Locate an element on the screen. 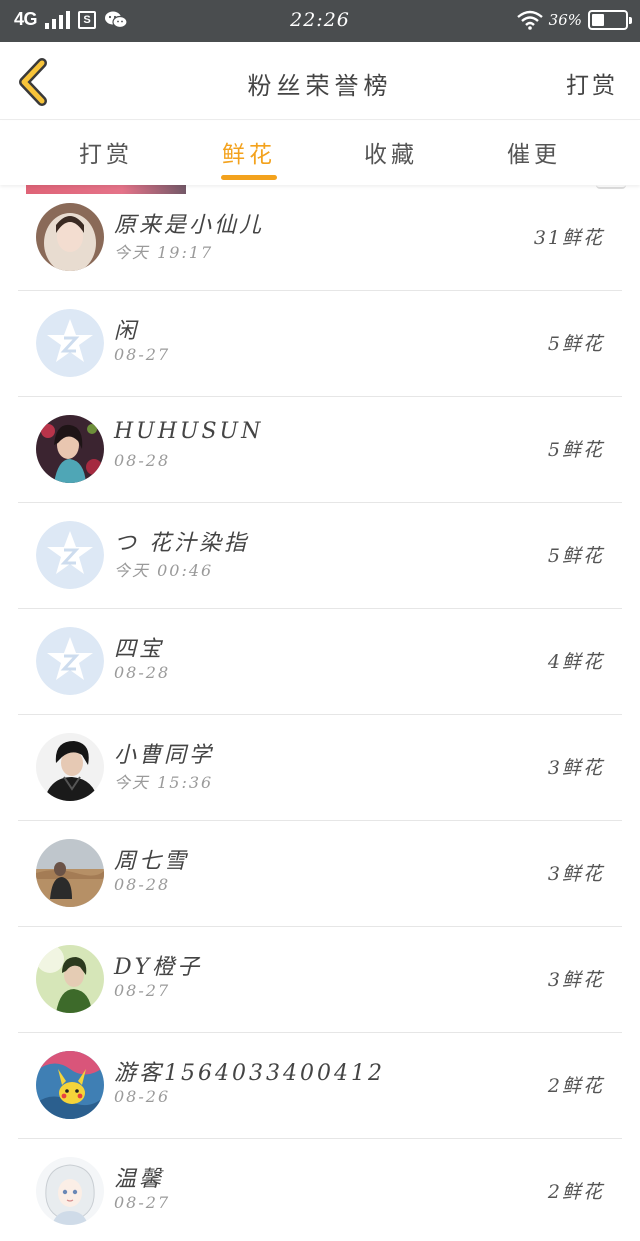 The height and width of the screenshot is (1241, 640). fan-date: 今天 00:46 is located at coordinates (164, 570).